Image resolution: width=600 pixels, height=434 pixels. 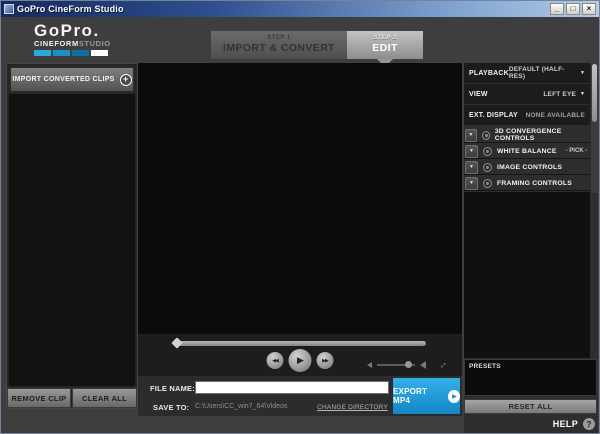 I want to click on gopro-logo: GoPro. CINEFORMSTUDIO, so click(x=80, y=39).